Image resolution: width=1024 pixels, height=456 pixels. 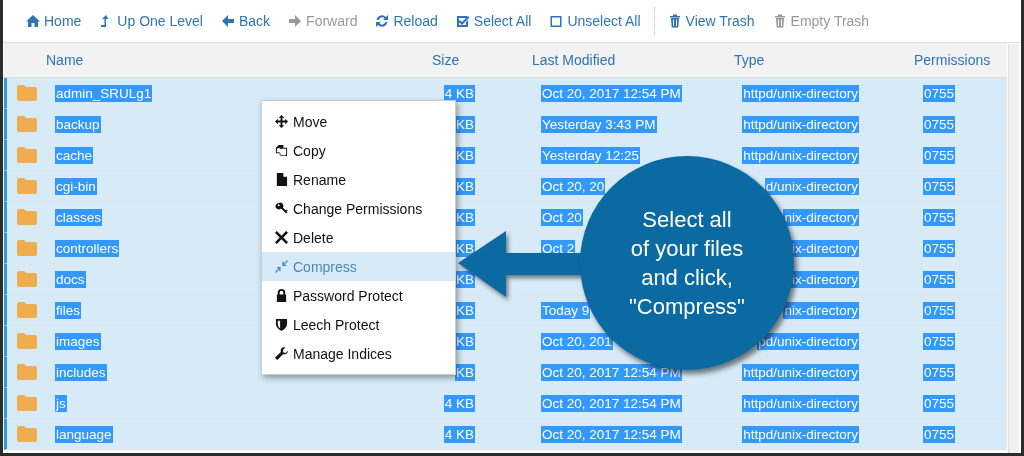 What do you see at coordinates (406, 21) in the screenshot?
I see `toolbar-button: Reload` at bounding box center [406, 21].